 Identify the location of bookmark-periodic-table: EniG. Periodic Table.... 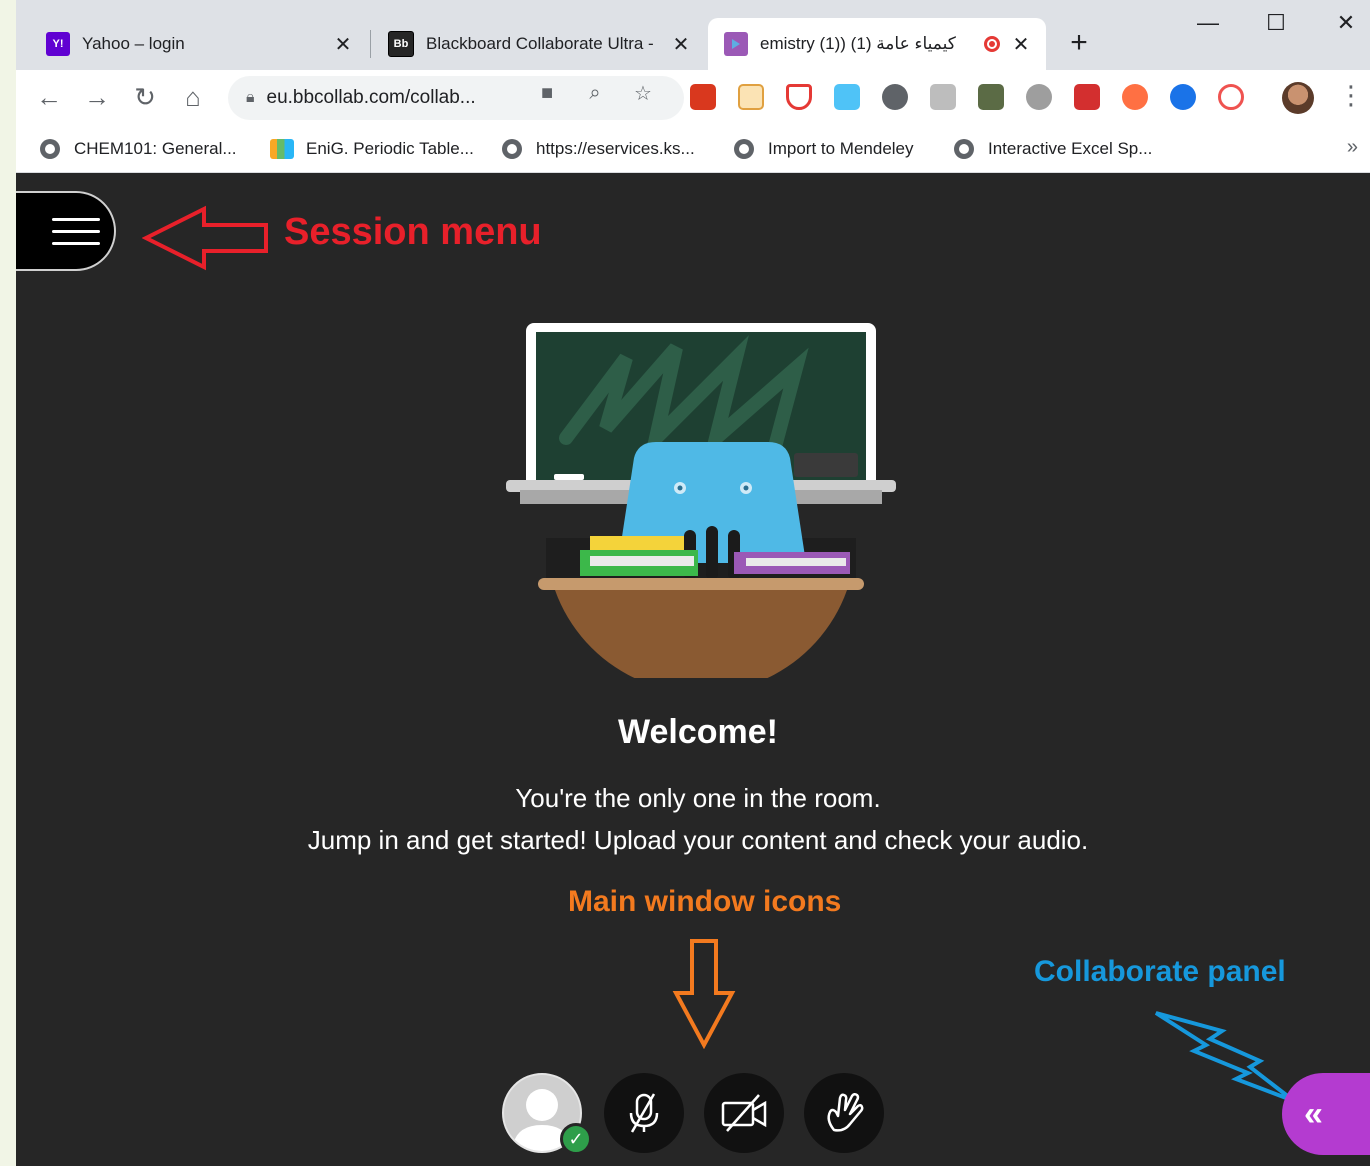
(372, 149).